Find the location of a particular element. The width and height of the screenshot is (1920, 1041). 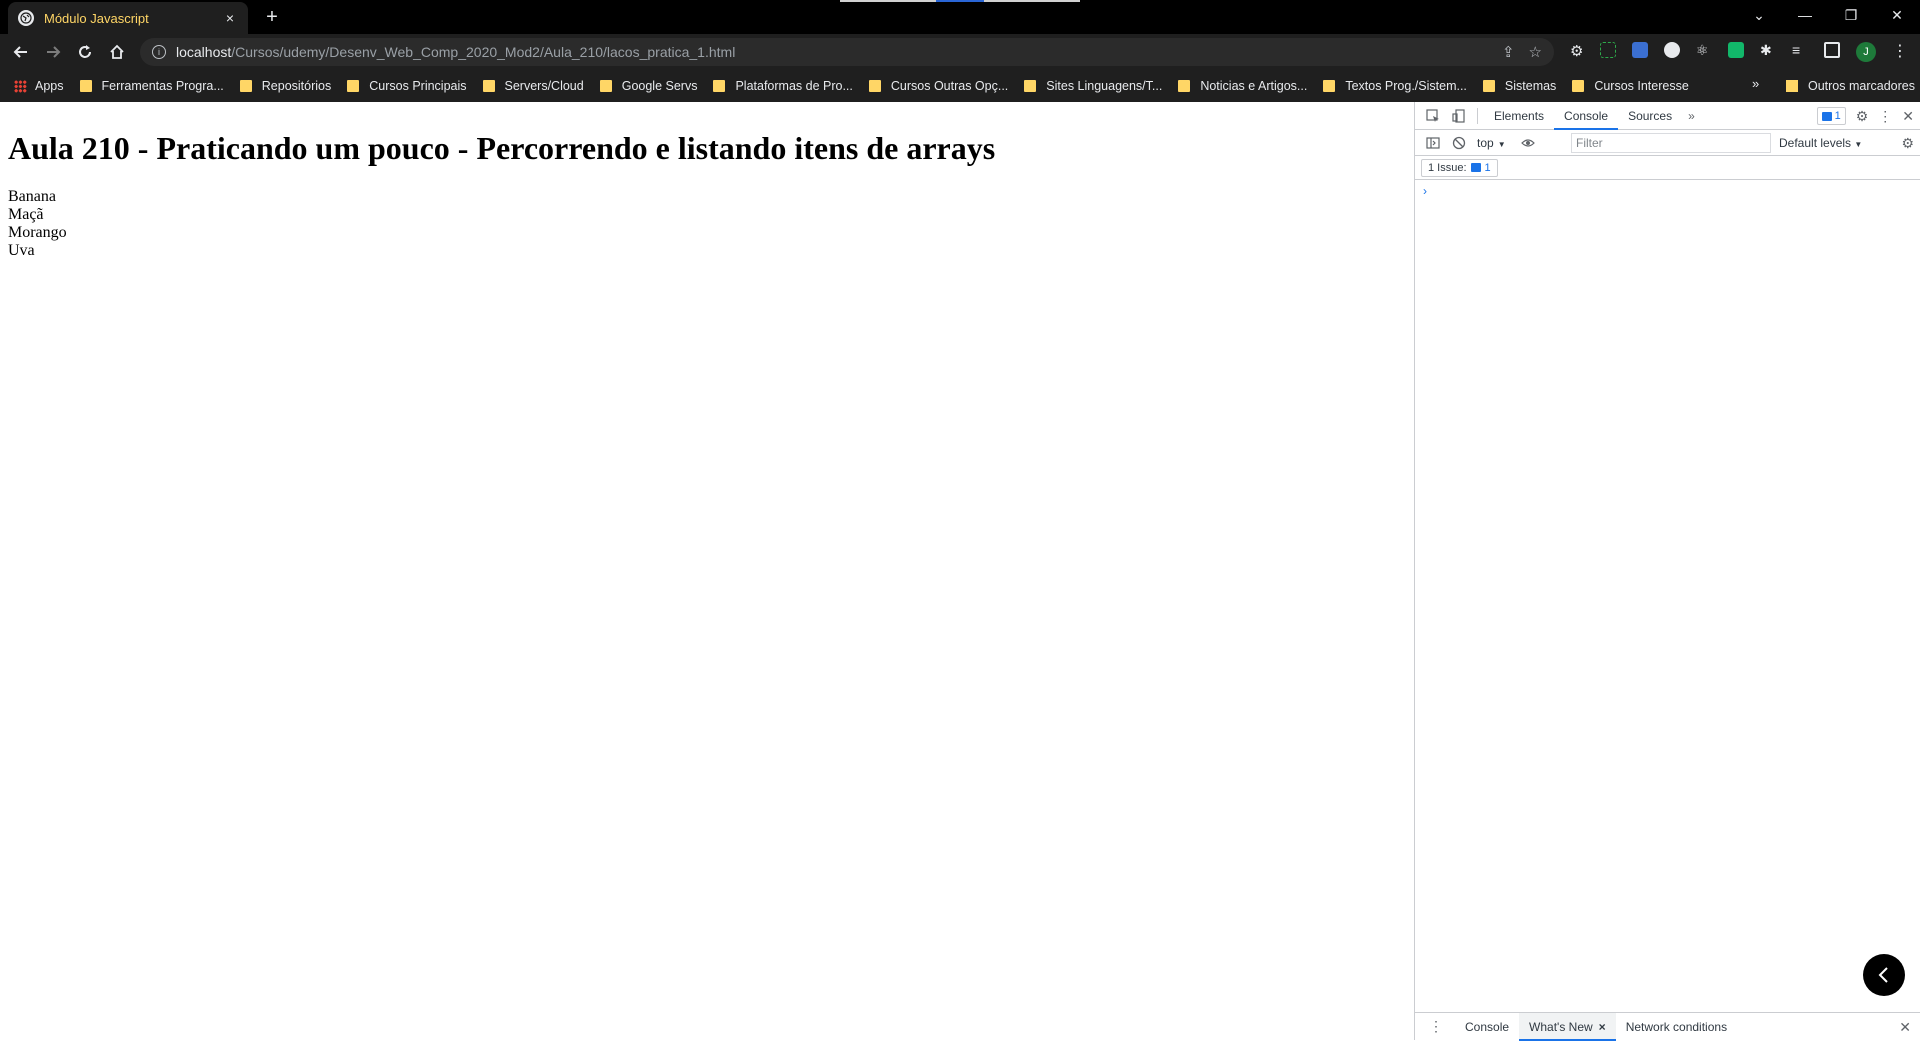

new-tab-button: + is located at coordinates (272, 17).